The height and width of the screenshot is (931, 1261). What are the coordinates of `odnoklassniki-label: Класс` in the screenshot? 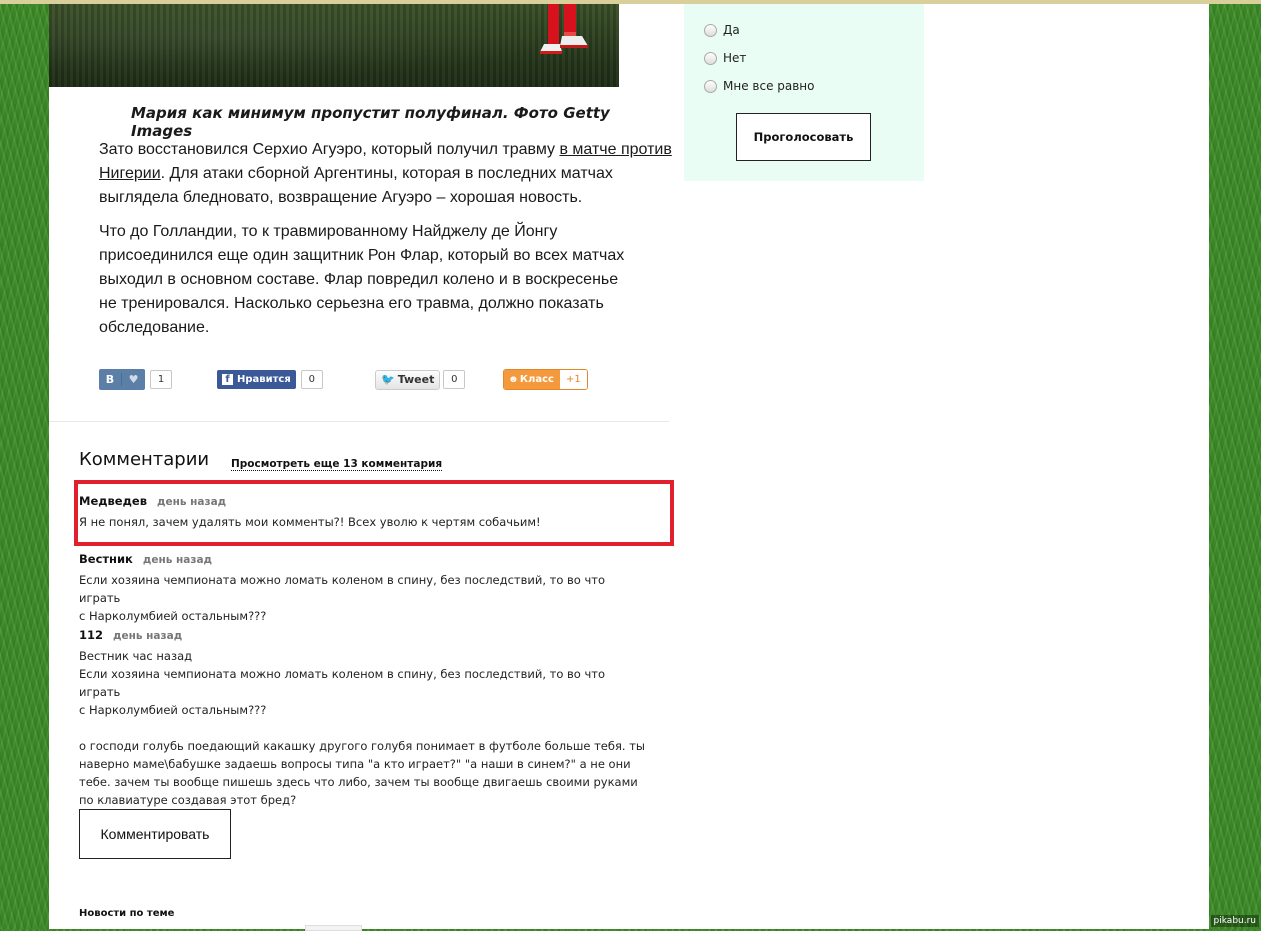 It's located at (536, 379).